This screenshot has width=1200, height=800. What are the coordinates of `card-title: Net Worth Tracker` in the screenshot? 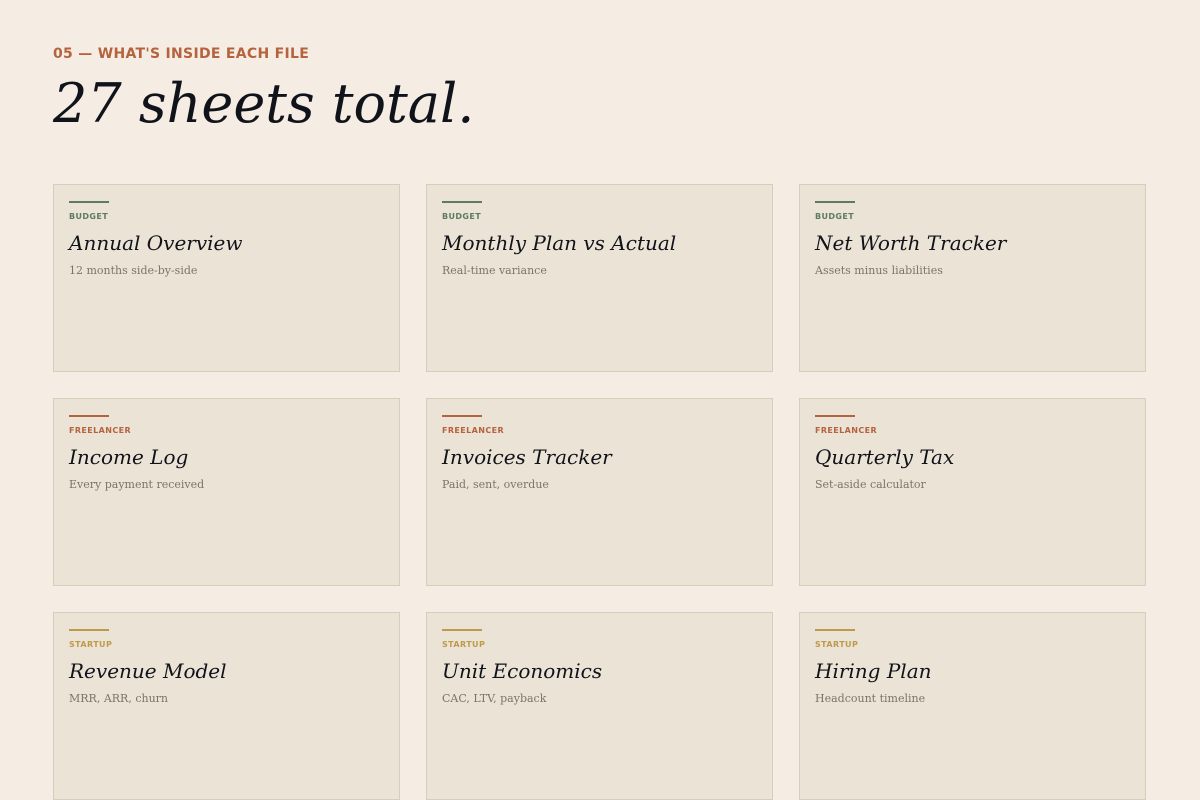 It's located at (911, 243).